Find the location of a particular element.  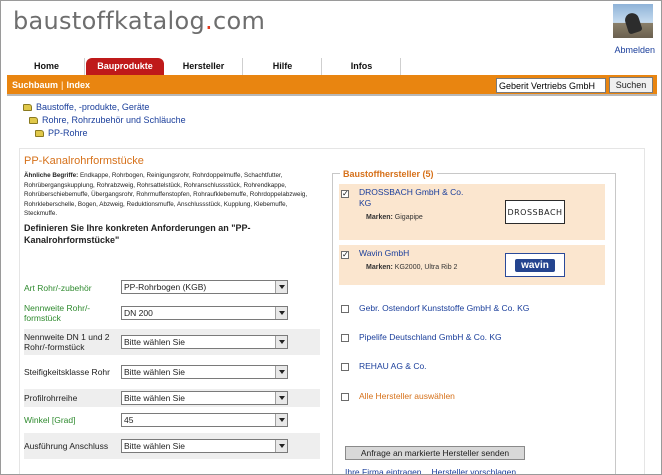

suchbaum-link: Suchbaum is located at coordinates (35, 85).